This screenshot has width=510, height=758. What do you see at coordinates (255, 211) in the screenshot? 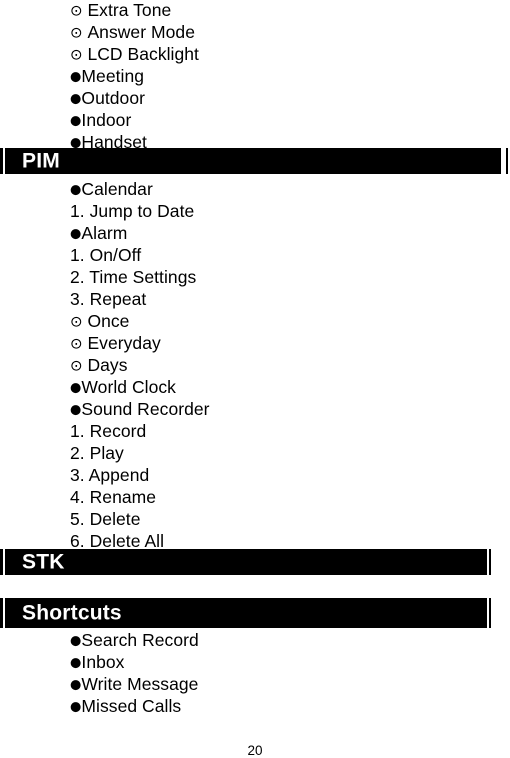
I see `list-item: 1. Jump to Date` at bounding box center [255, 211].